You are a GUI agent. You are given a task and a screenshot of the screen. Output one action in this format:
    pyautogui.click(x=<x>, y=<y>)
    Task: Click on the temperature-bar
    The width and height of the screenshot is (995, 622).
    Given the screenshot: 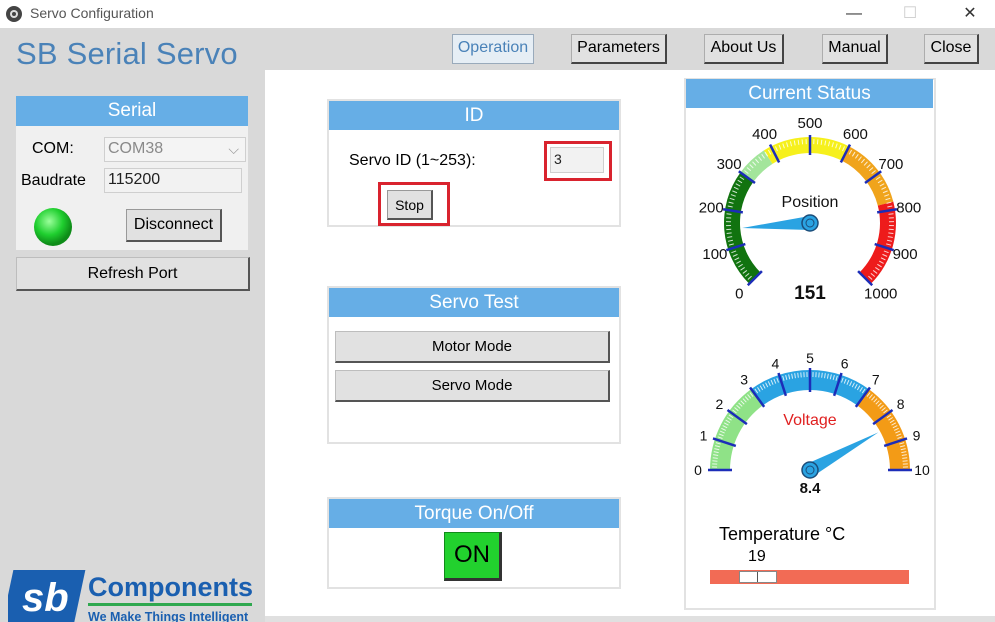 What is the action you would take?
    pyautogui.click(x=809, y=577)
    